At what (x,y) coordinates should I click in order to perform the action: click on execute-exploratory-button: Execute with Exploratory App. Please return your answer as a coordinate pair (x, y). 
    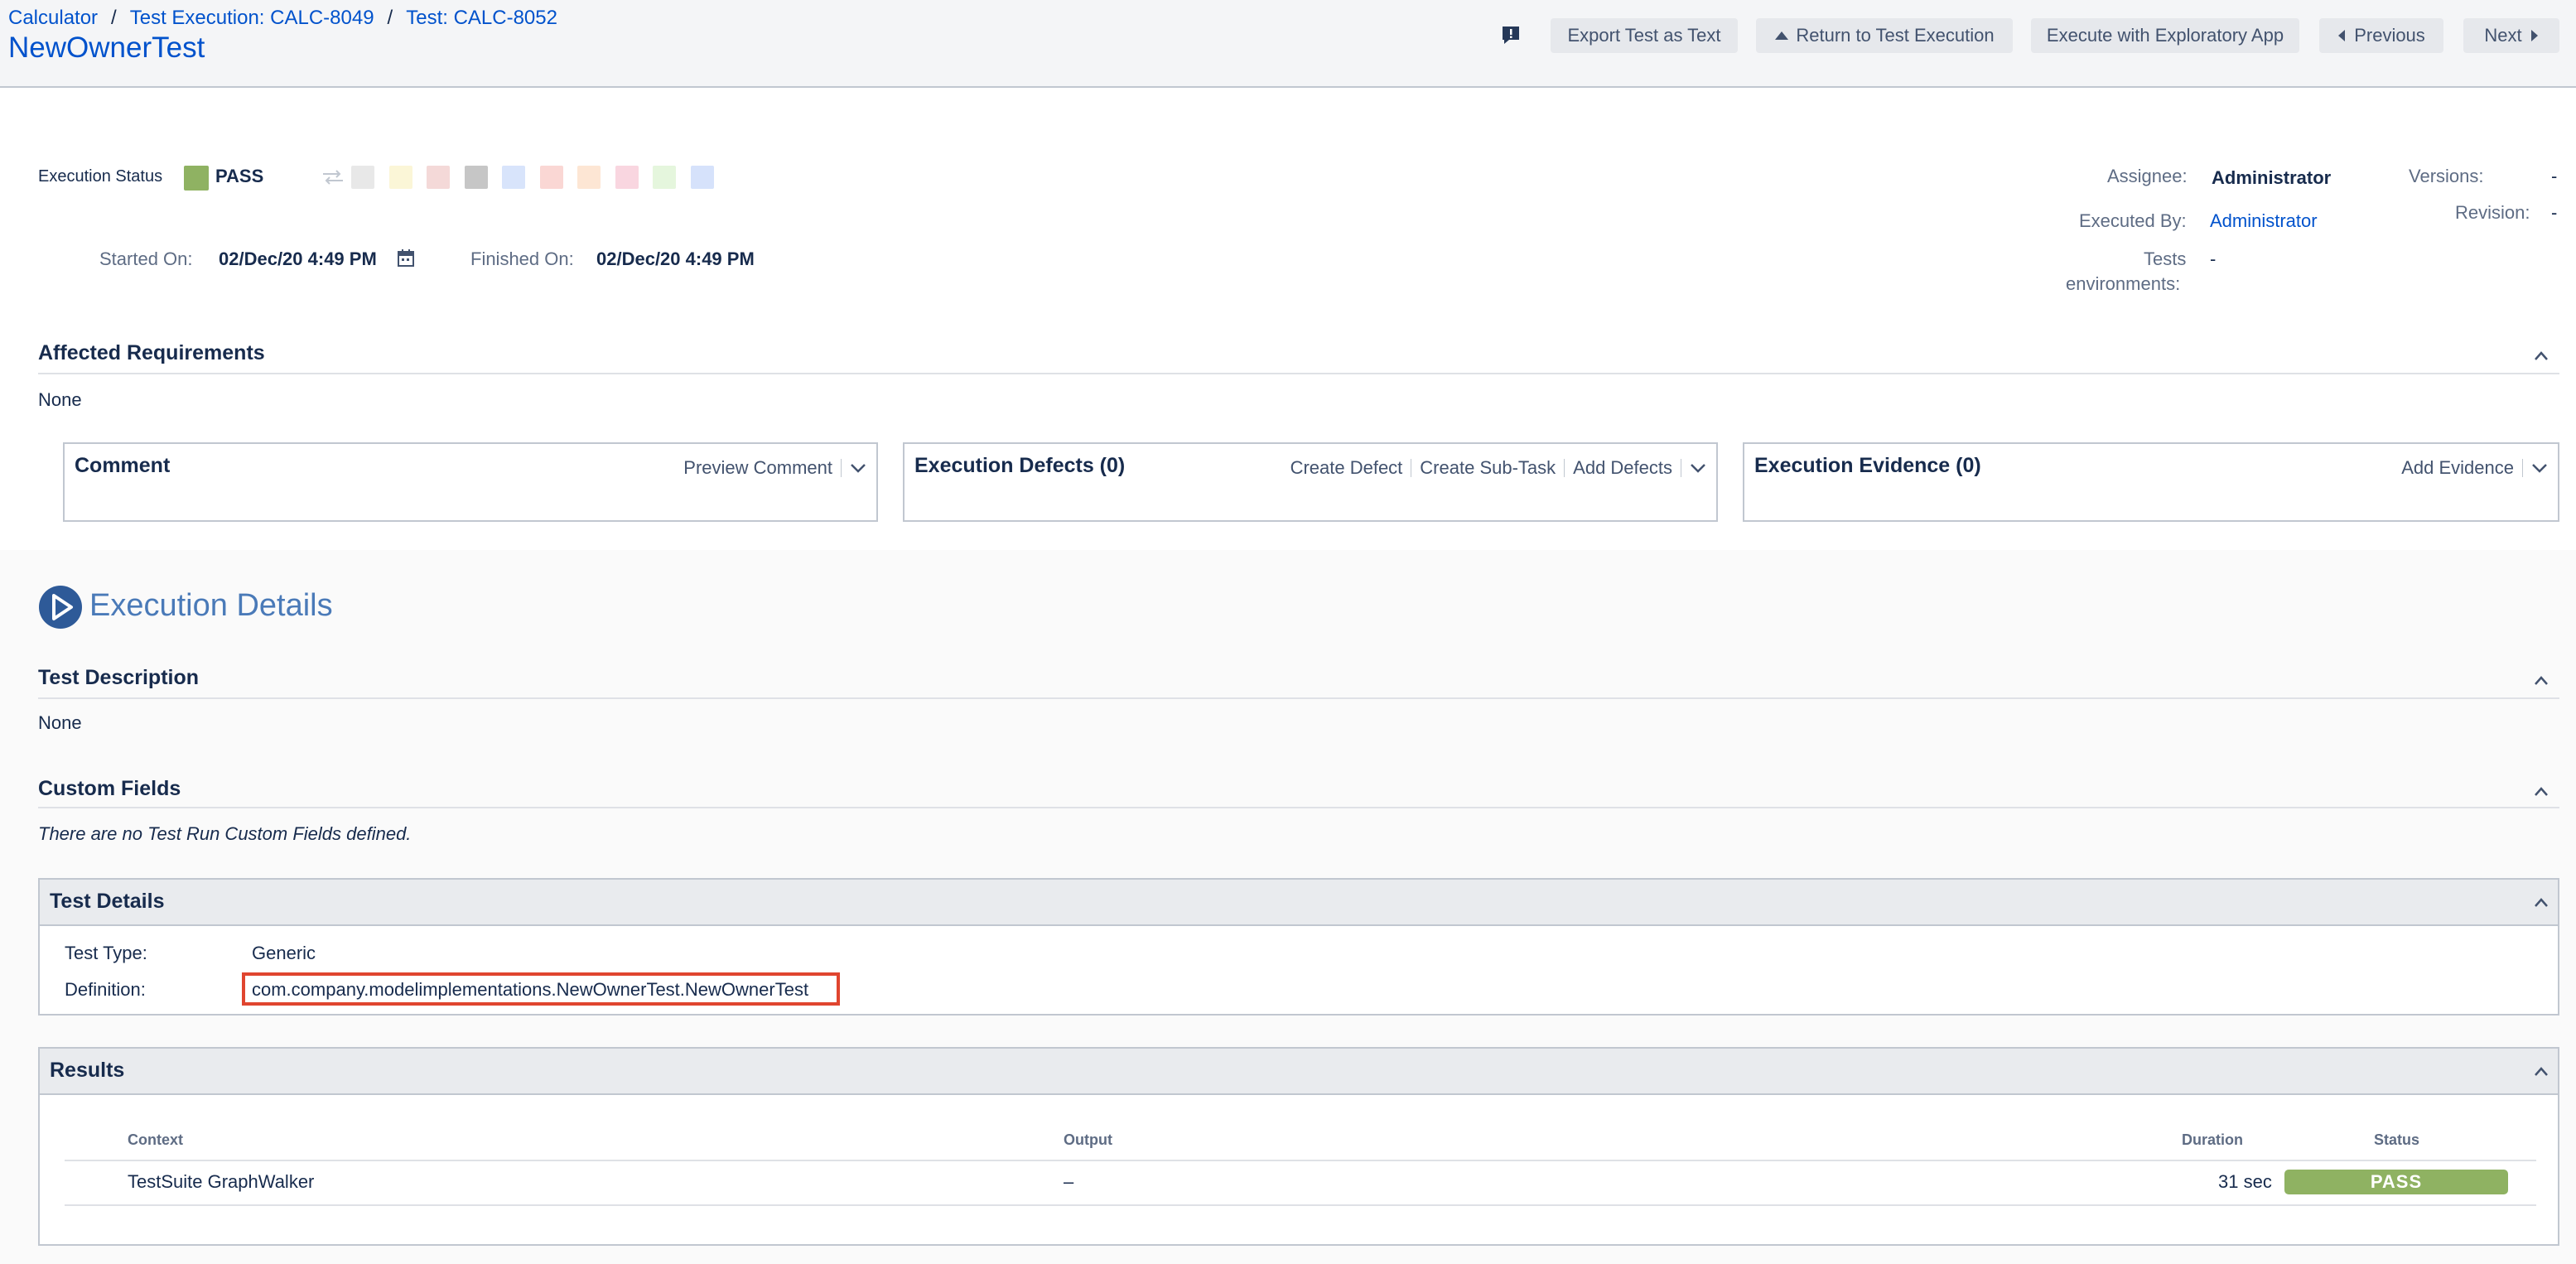
    Looking at the image, I should click on (2165, 35).